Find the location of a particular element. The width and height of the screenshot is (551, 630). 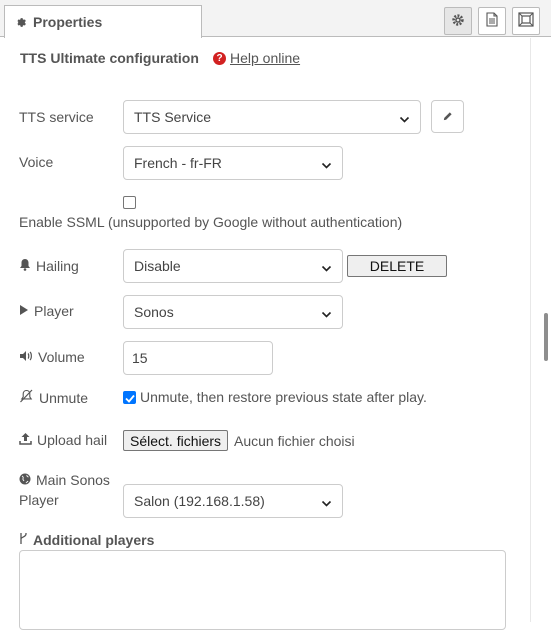

edit-tts-service-button is located at coordinates (447, 116).